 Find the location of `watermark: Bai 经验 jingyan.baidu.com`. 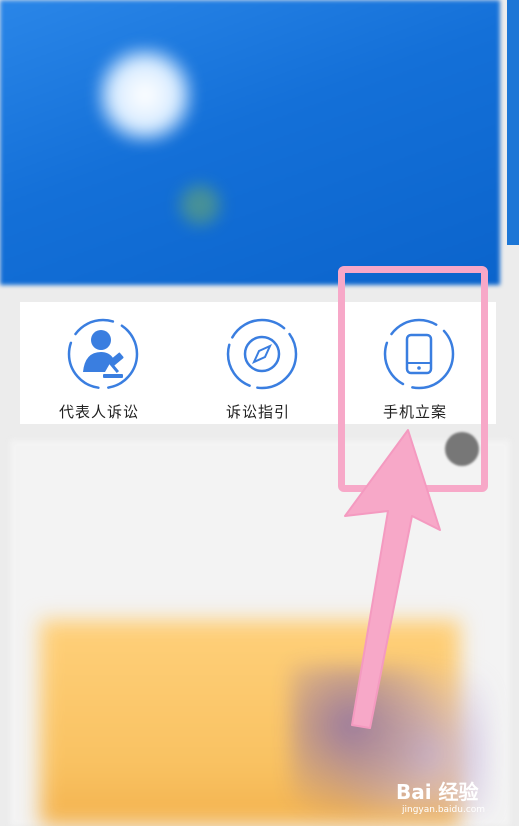

watermark: Bai 经验 jingyan.baidu.com is located at coordinates (456, 799).